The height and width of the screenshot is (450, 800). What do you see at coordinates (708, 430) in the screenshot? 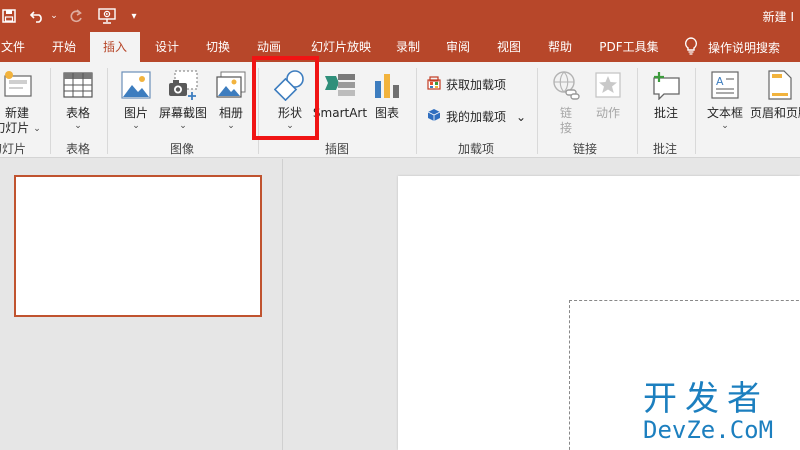
I see `watermark-en: DevZe.CoM` at bounding box center [708, 430].